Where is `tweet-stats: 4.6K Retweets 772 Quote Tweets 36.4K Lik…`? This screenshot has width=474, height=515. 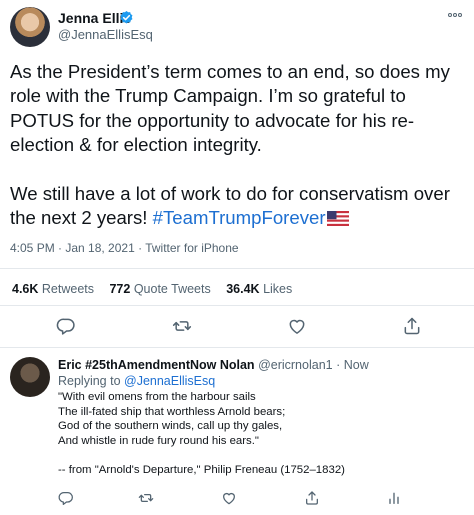 tweet-stats: 4.6K Retweets 772 Quote Tweets 36.4K Lik… is located at coordinates (158, 289).